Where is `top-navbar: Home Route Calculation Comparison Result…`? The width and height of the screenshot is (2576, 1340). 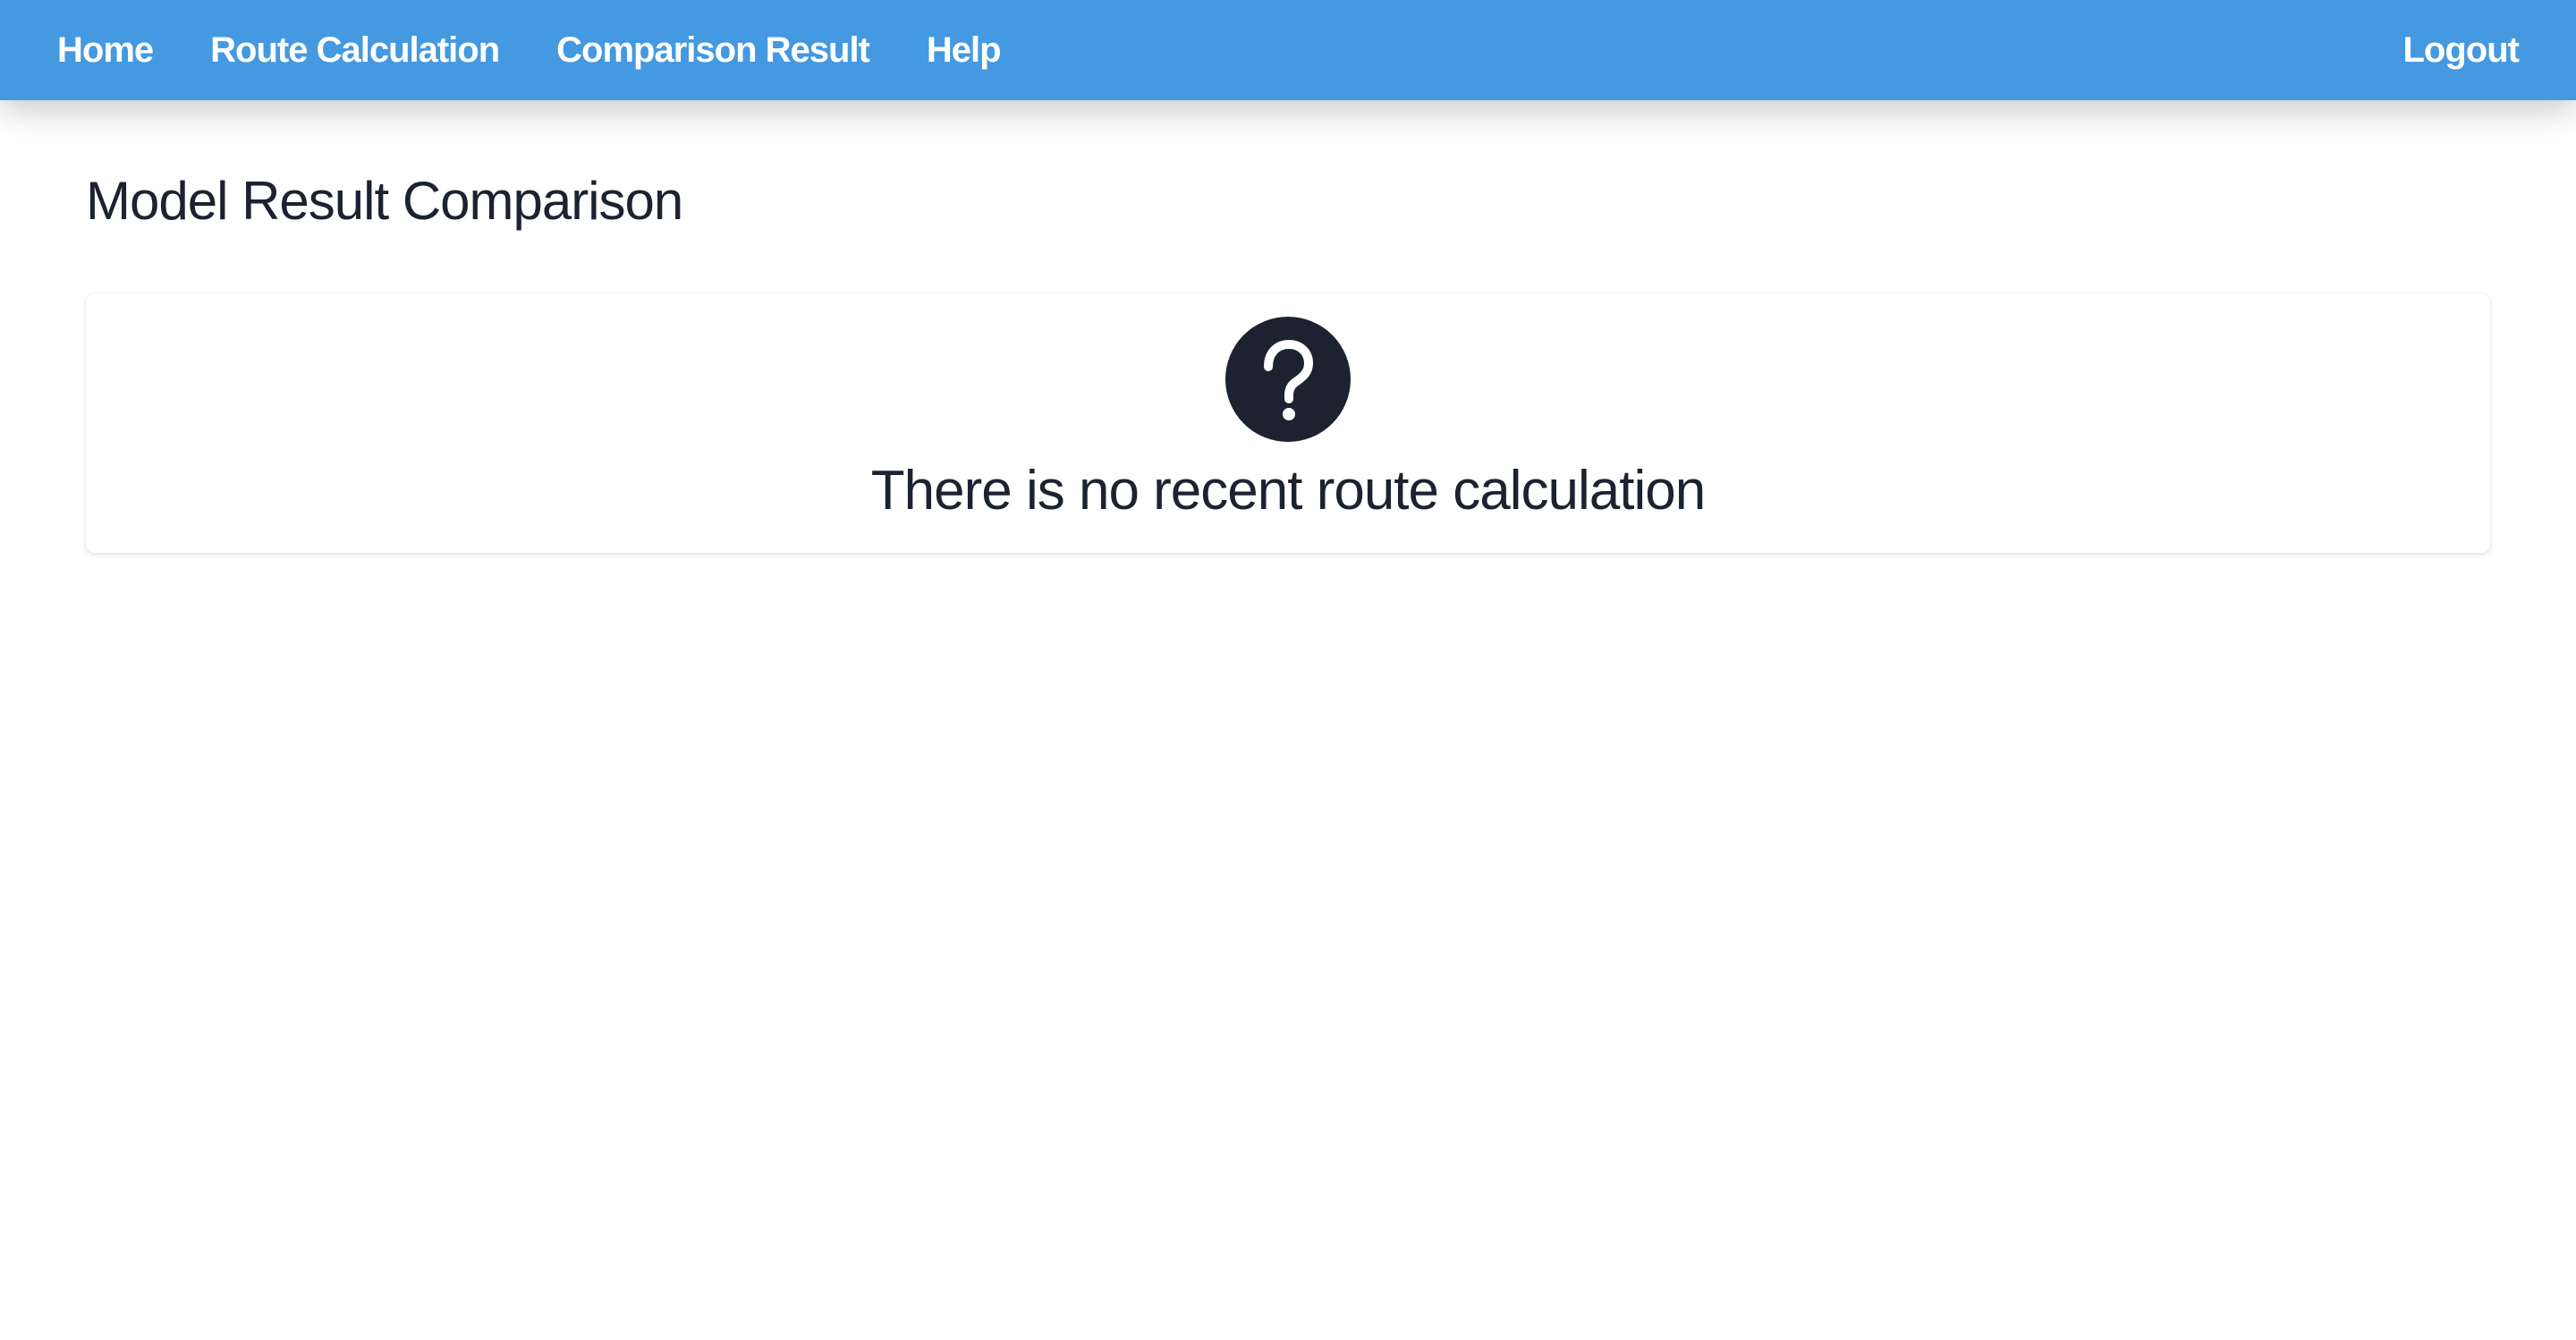
top-navbar: Home Route Calculation Comparison Result… is located at coordinates (1288, 50).